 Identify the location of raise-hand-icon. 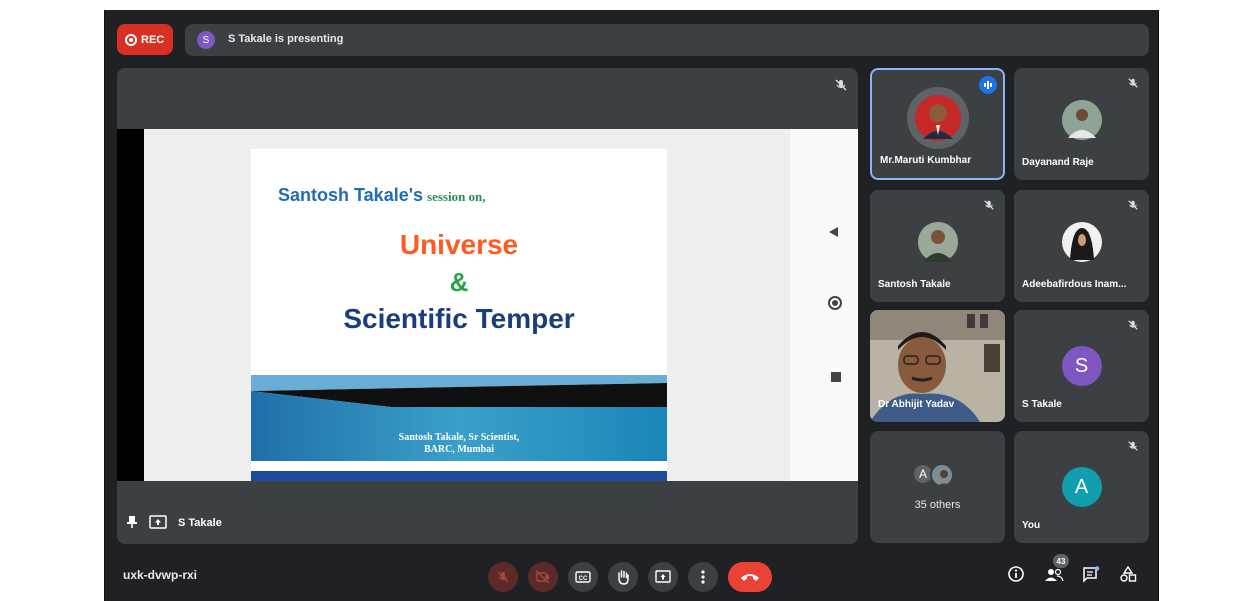
(623, 577).